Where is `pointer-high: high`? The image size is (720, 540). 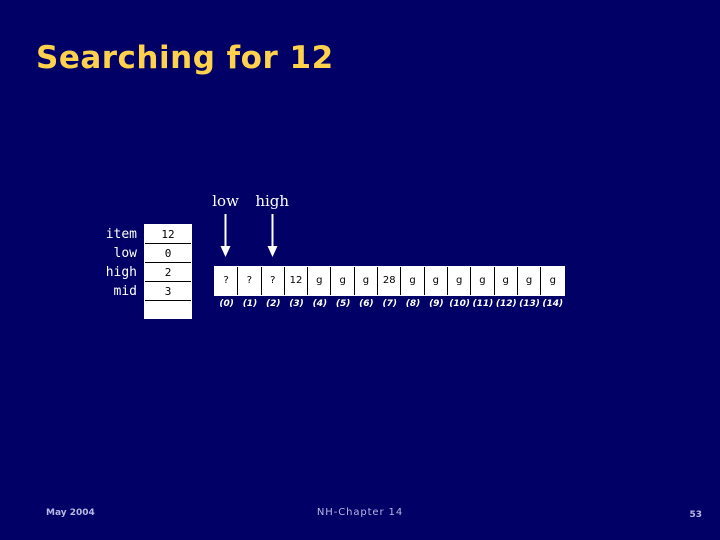 pointer-high: high is located at coordinates (272, 225).